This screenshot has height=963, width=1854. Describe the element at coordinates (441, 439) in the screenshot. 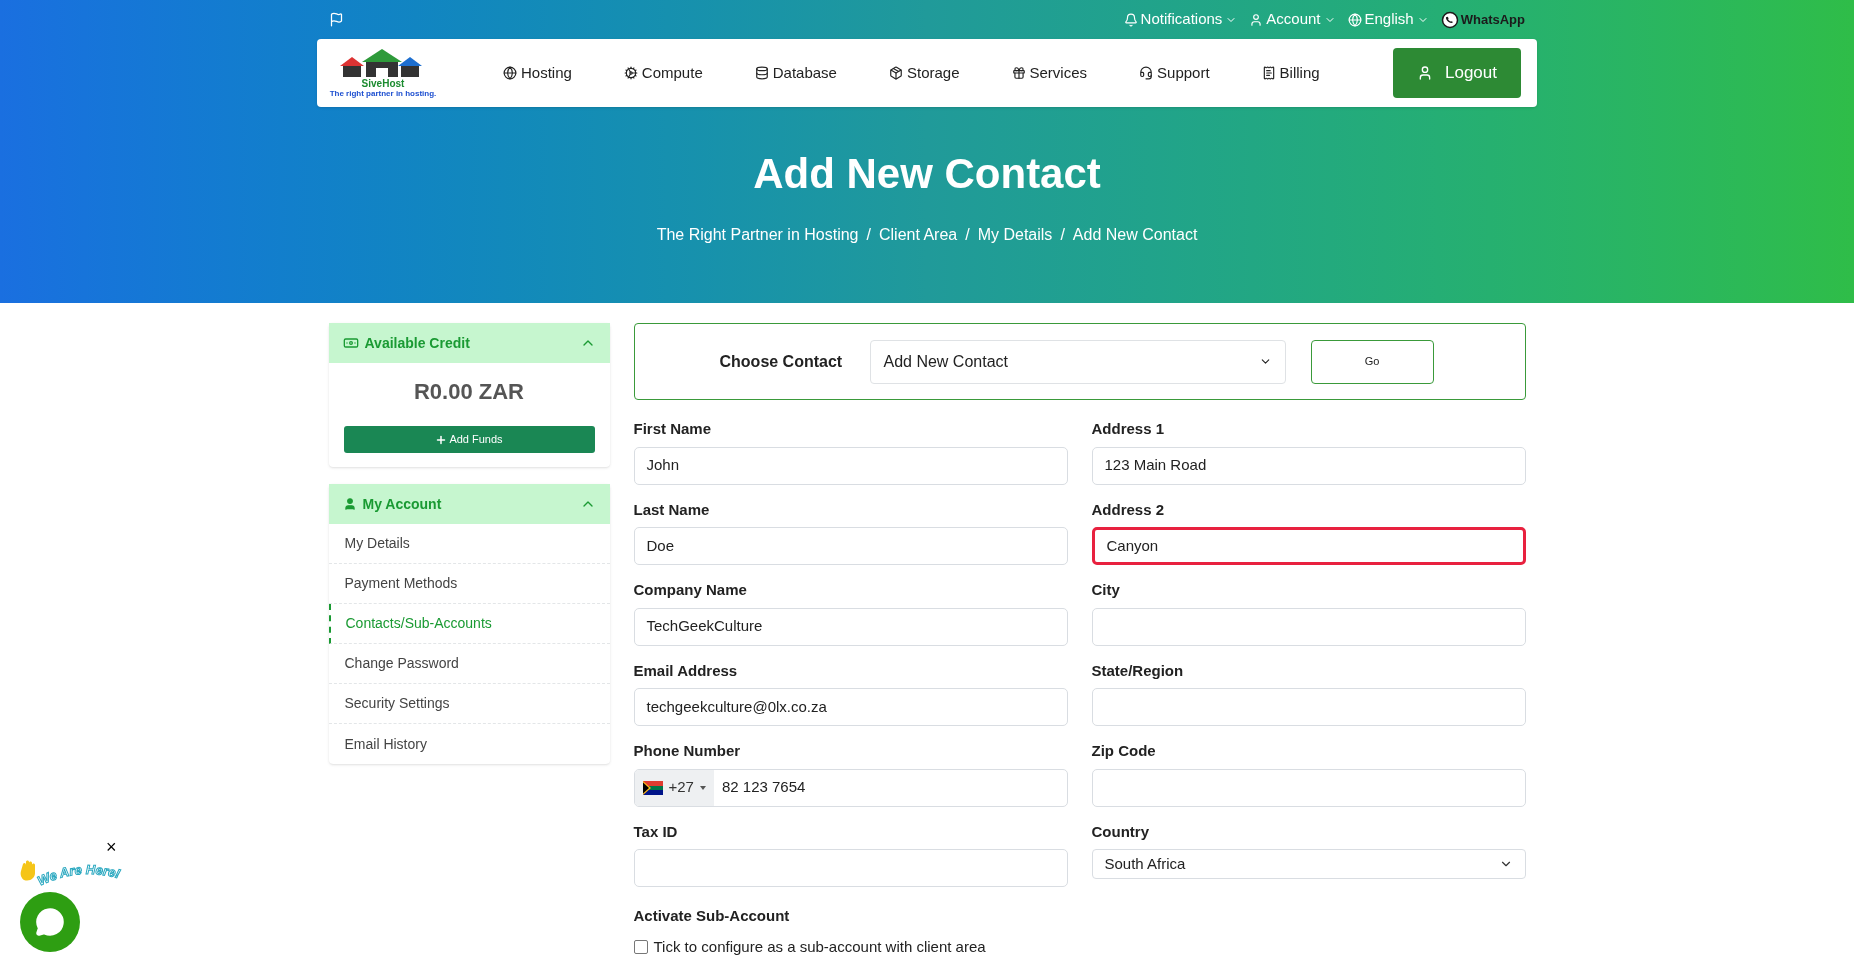

I see `plus-icon` at that location.